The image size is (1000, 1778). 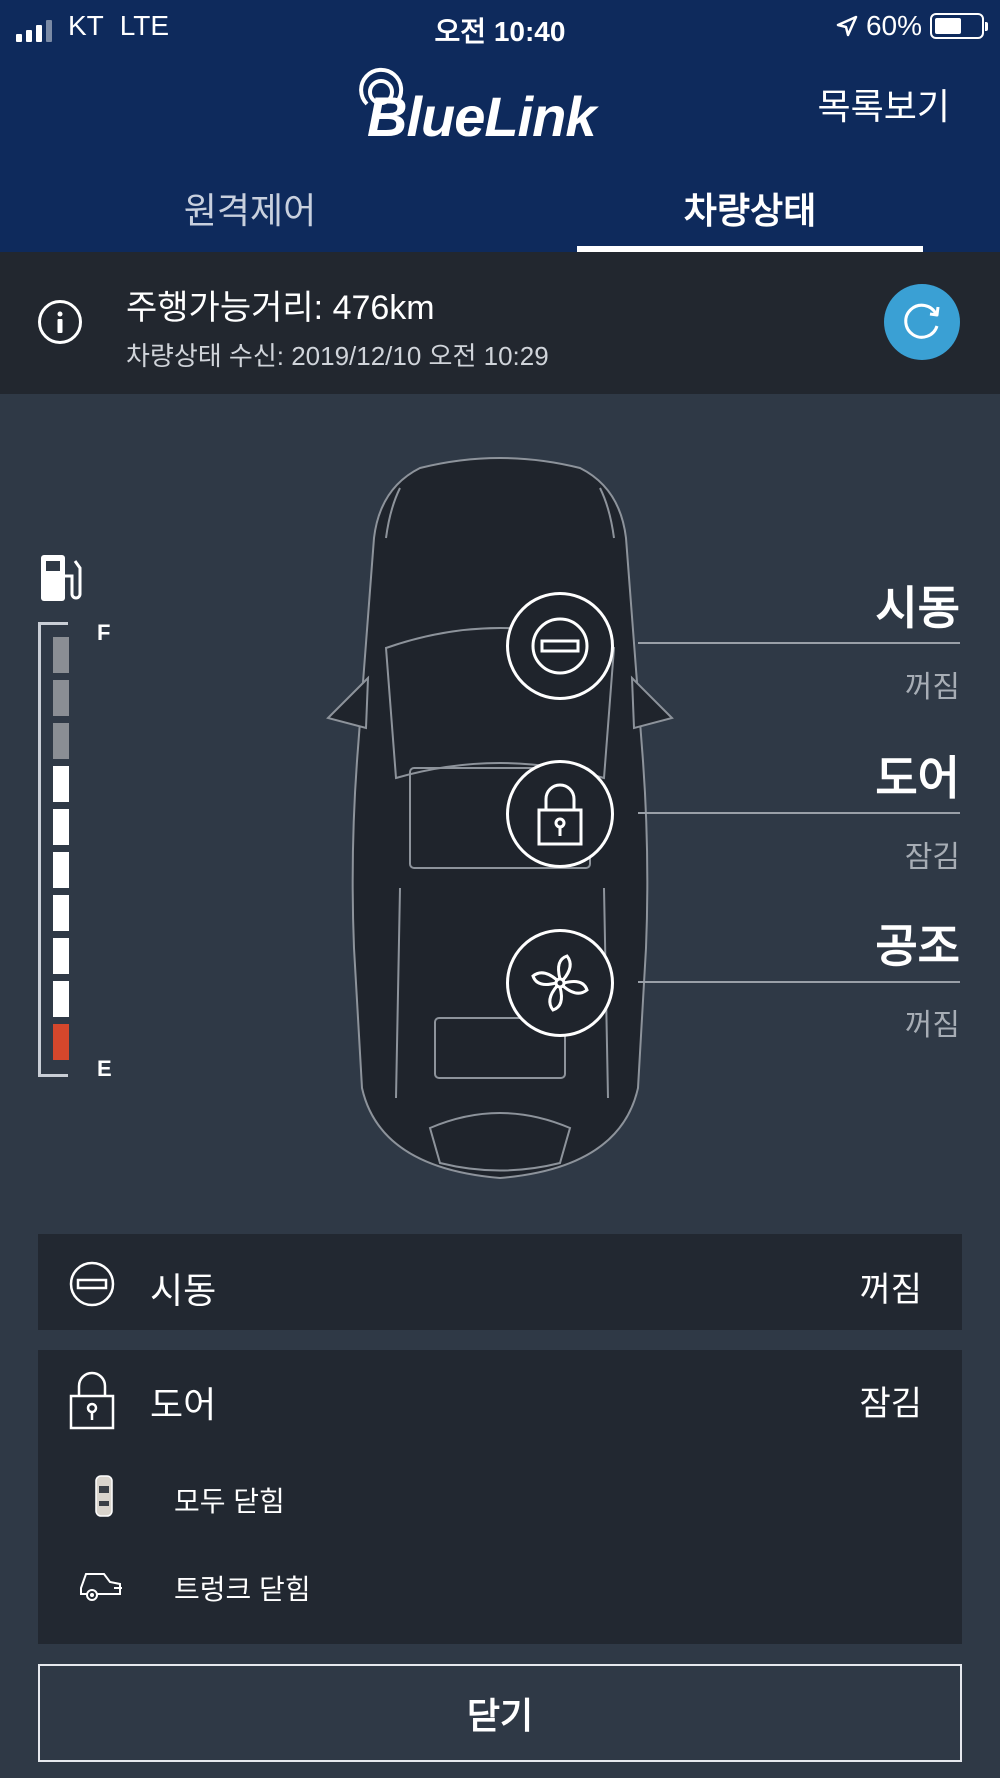 What do you see at coordinates (60, 322) in the screenshot?
I see `info-icon` at bounding box center [60, 322].